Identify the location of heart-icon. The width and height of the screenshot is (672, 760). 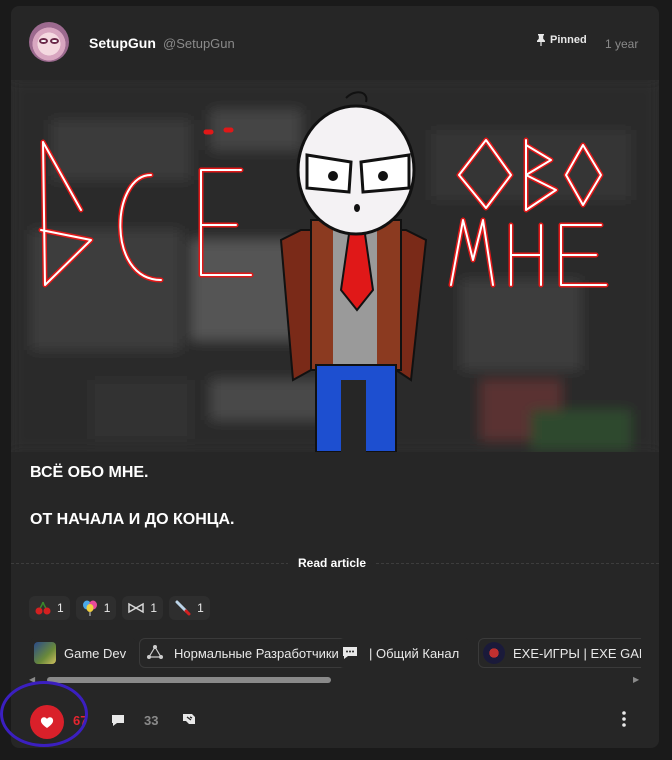
(47, 722).